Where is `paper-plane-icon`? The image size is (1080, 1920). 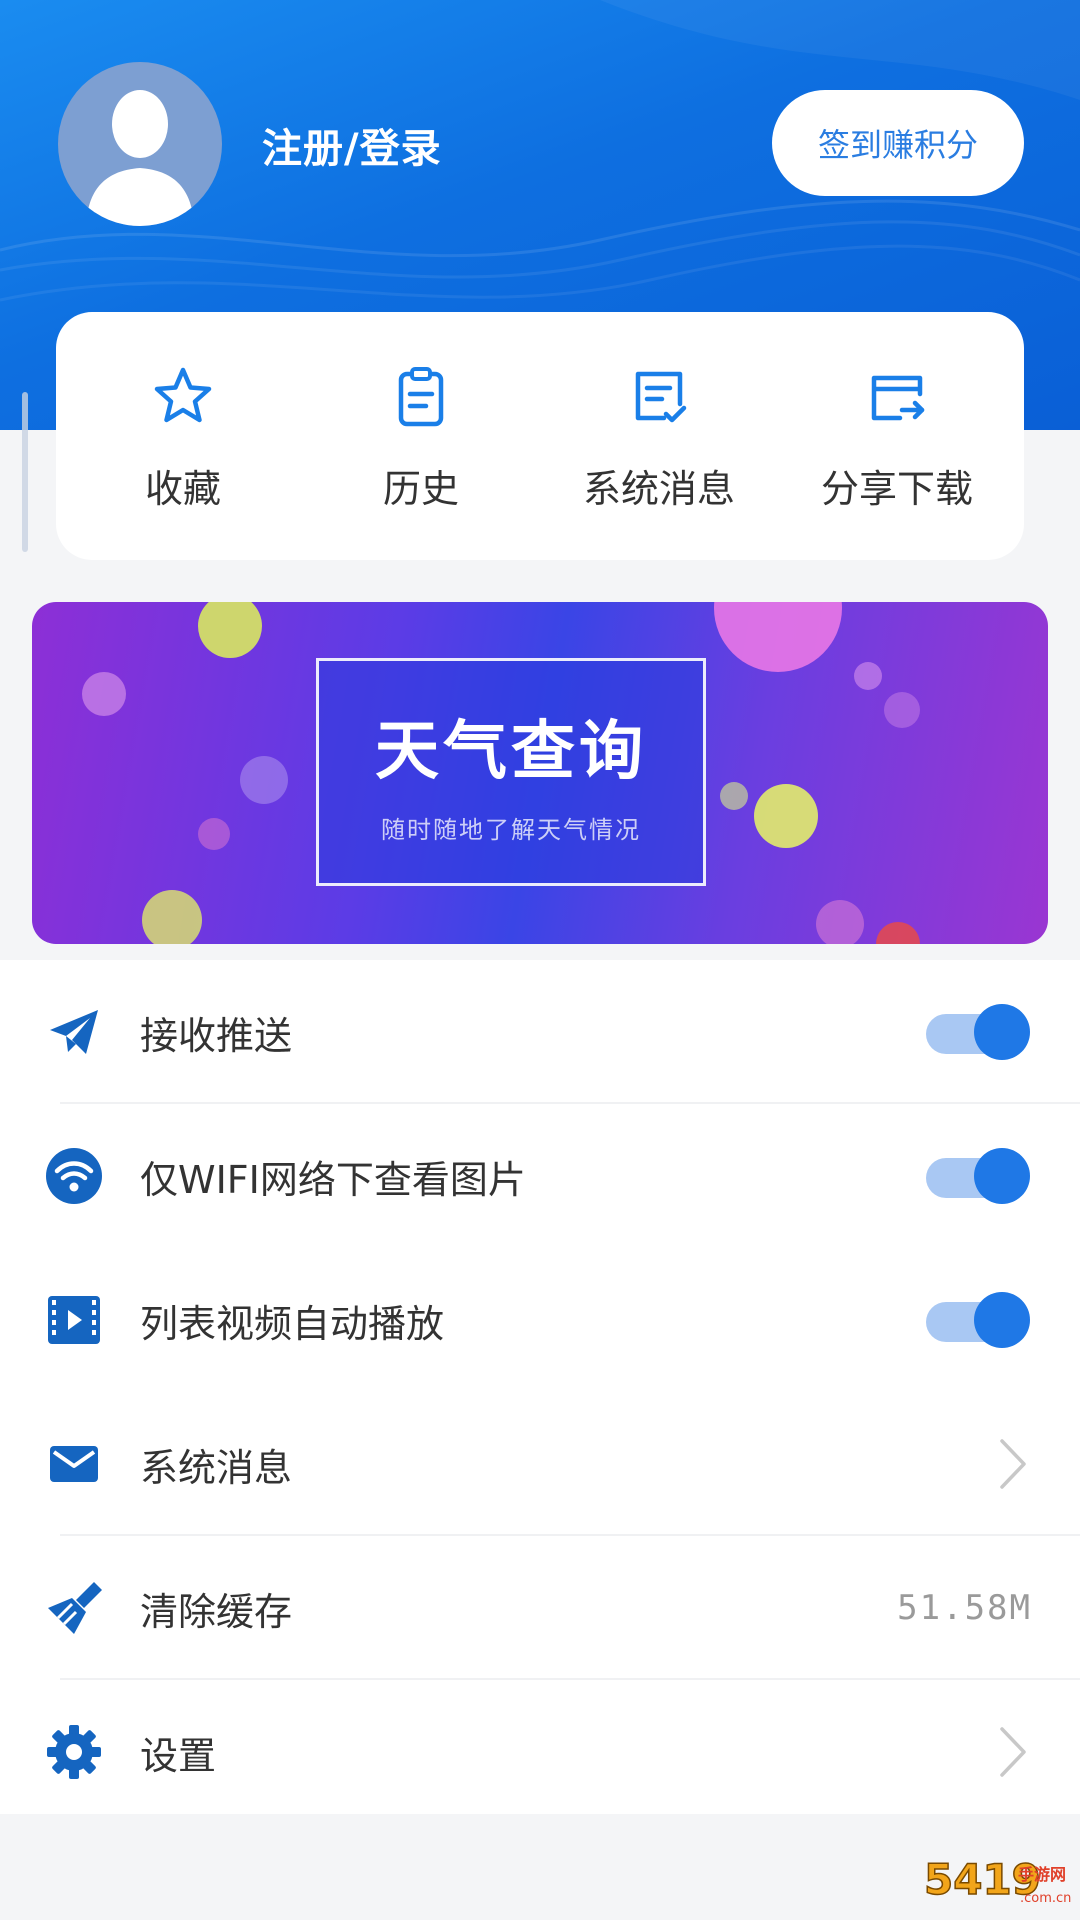
paper-plane-icon is located at coordinates (74, 1032).